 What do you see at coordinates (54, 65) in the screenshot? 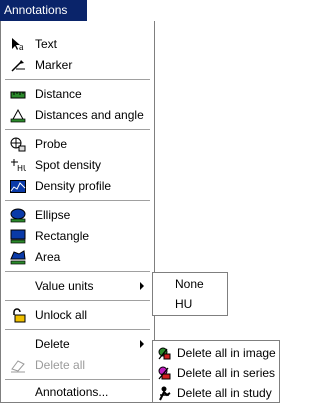
I see `menu-item-label: Marker` at bounding box center [54, 65].